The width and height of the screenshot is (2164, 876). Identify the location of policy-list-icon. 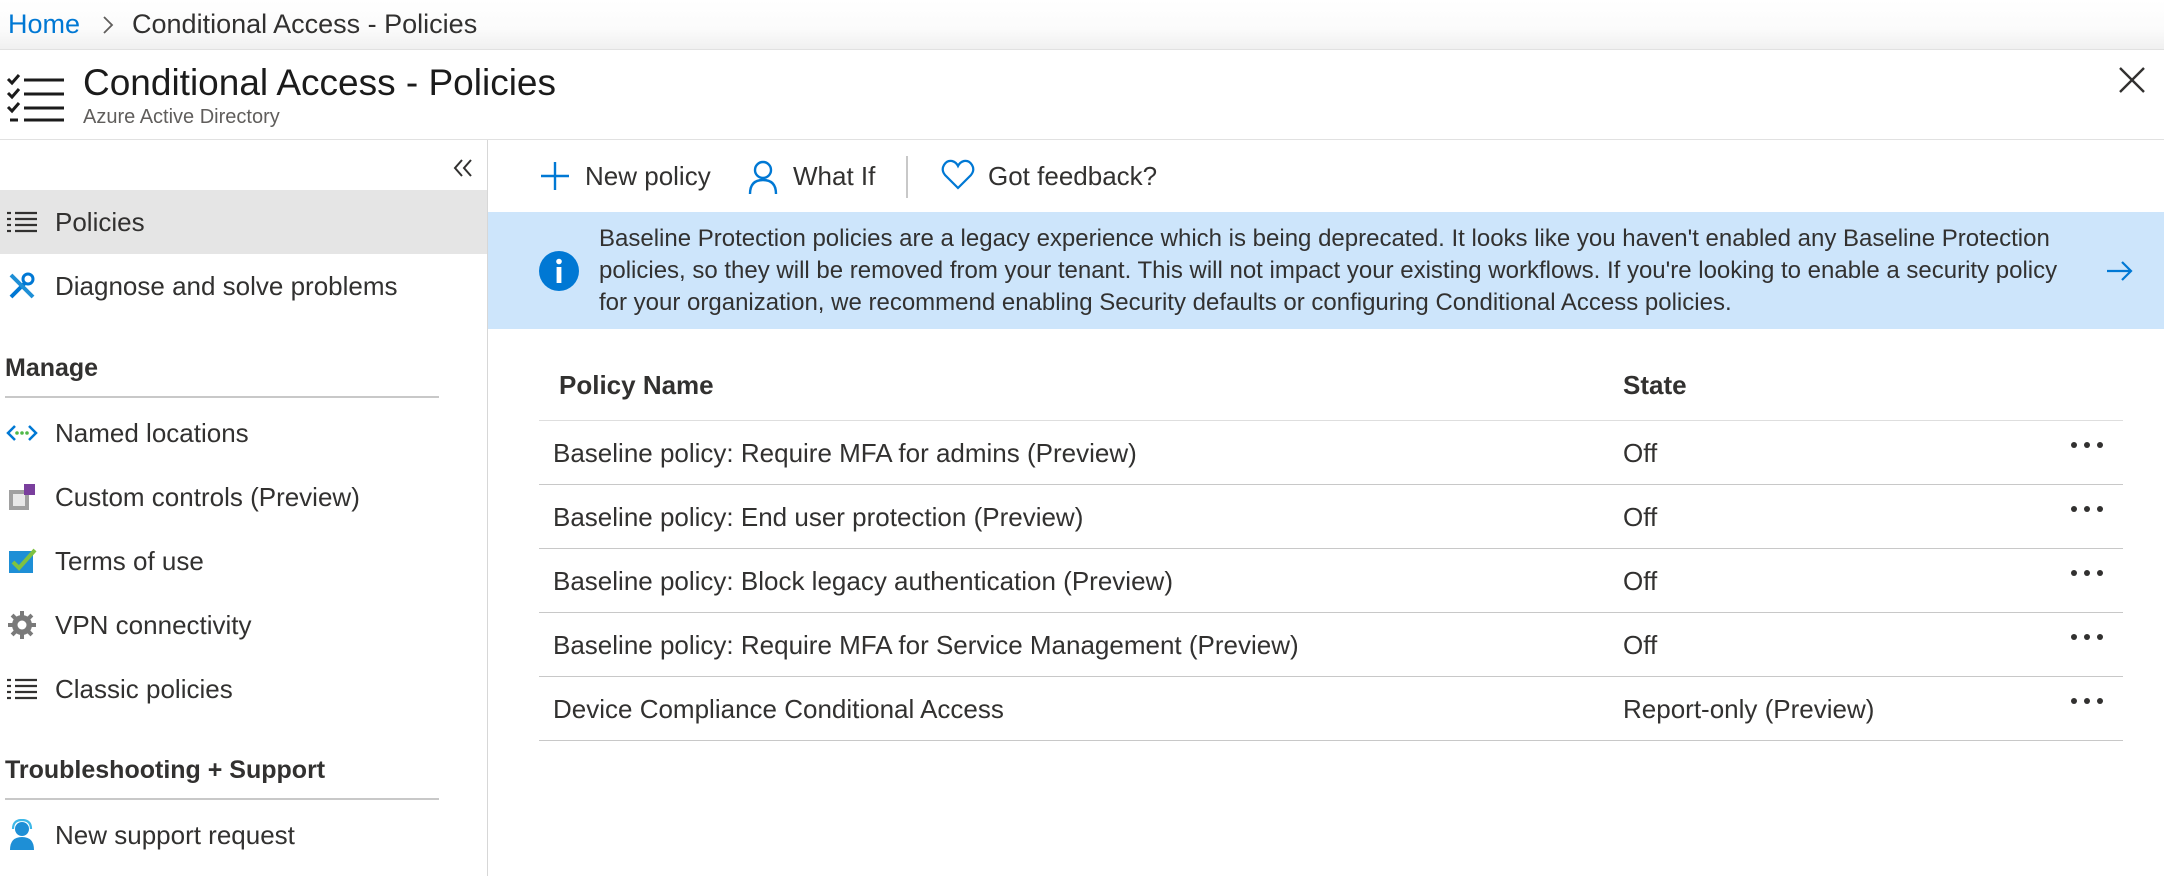
(36, 96).